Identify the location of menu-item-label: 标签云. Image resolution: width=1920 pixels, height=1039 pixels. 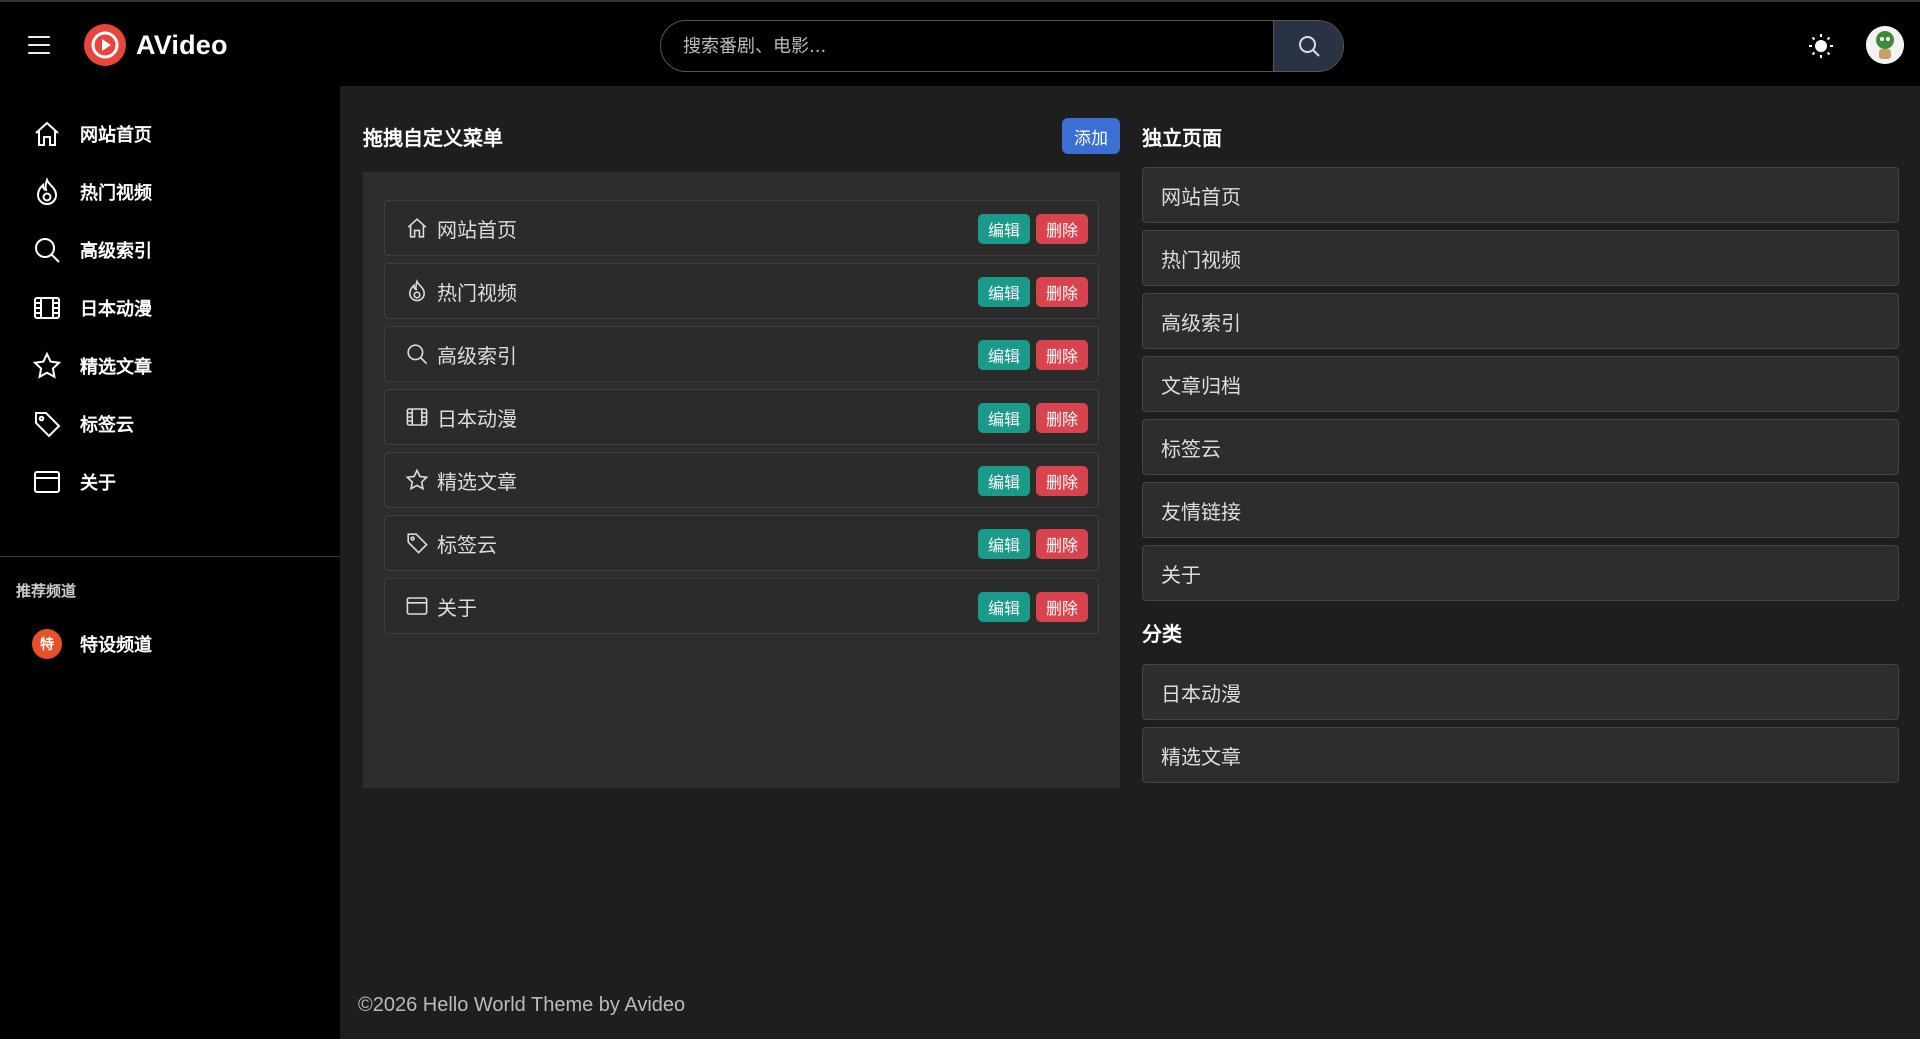
(467, 544).